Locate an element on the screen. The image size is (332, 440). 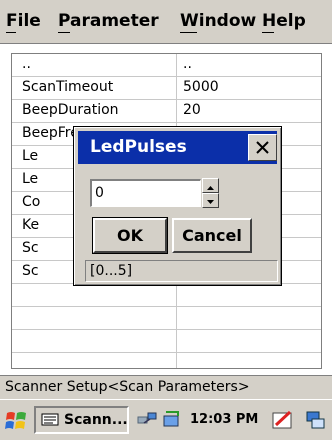
dialog-close-button is located at coordinates (262, 147).